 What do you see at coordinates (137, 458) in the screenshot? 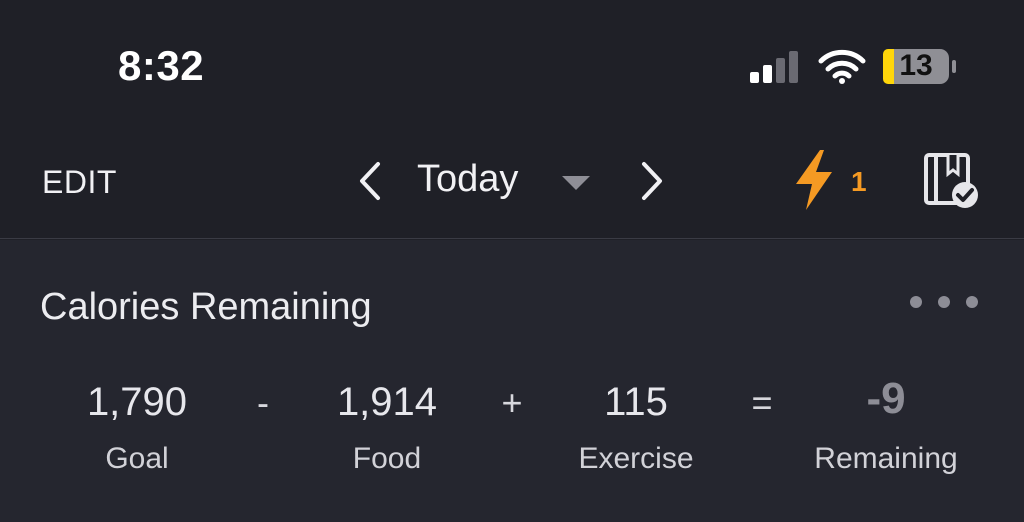
I see `goal-label: Goal` at bounding box center [137, 458].